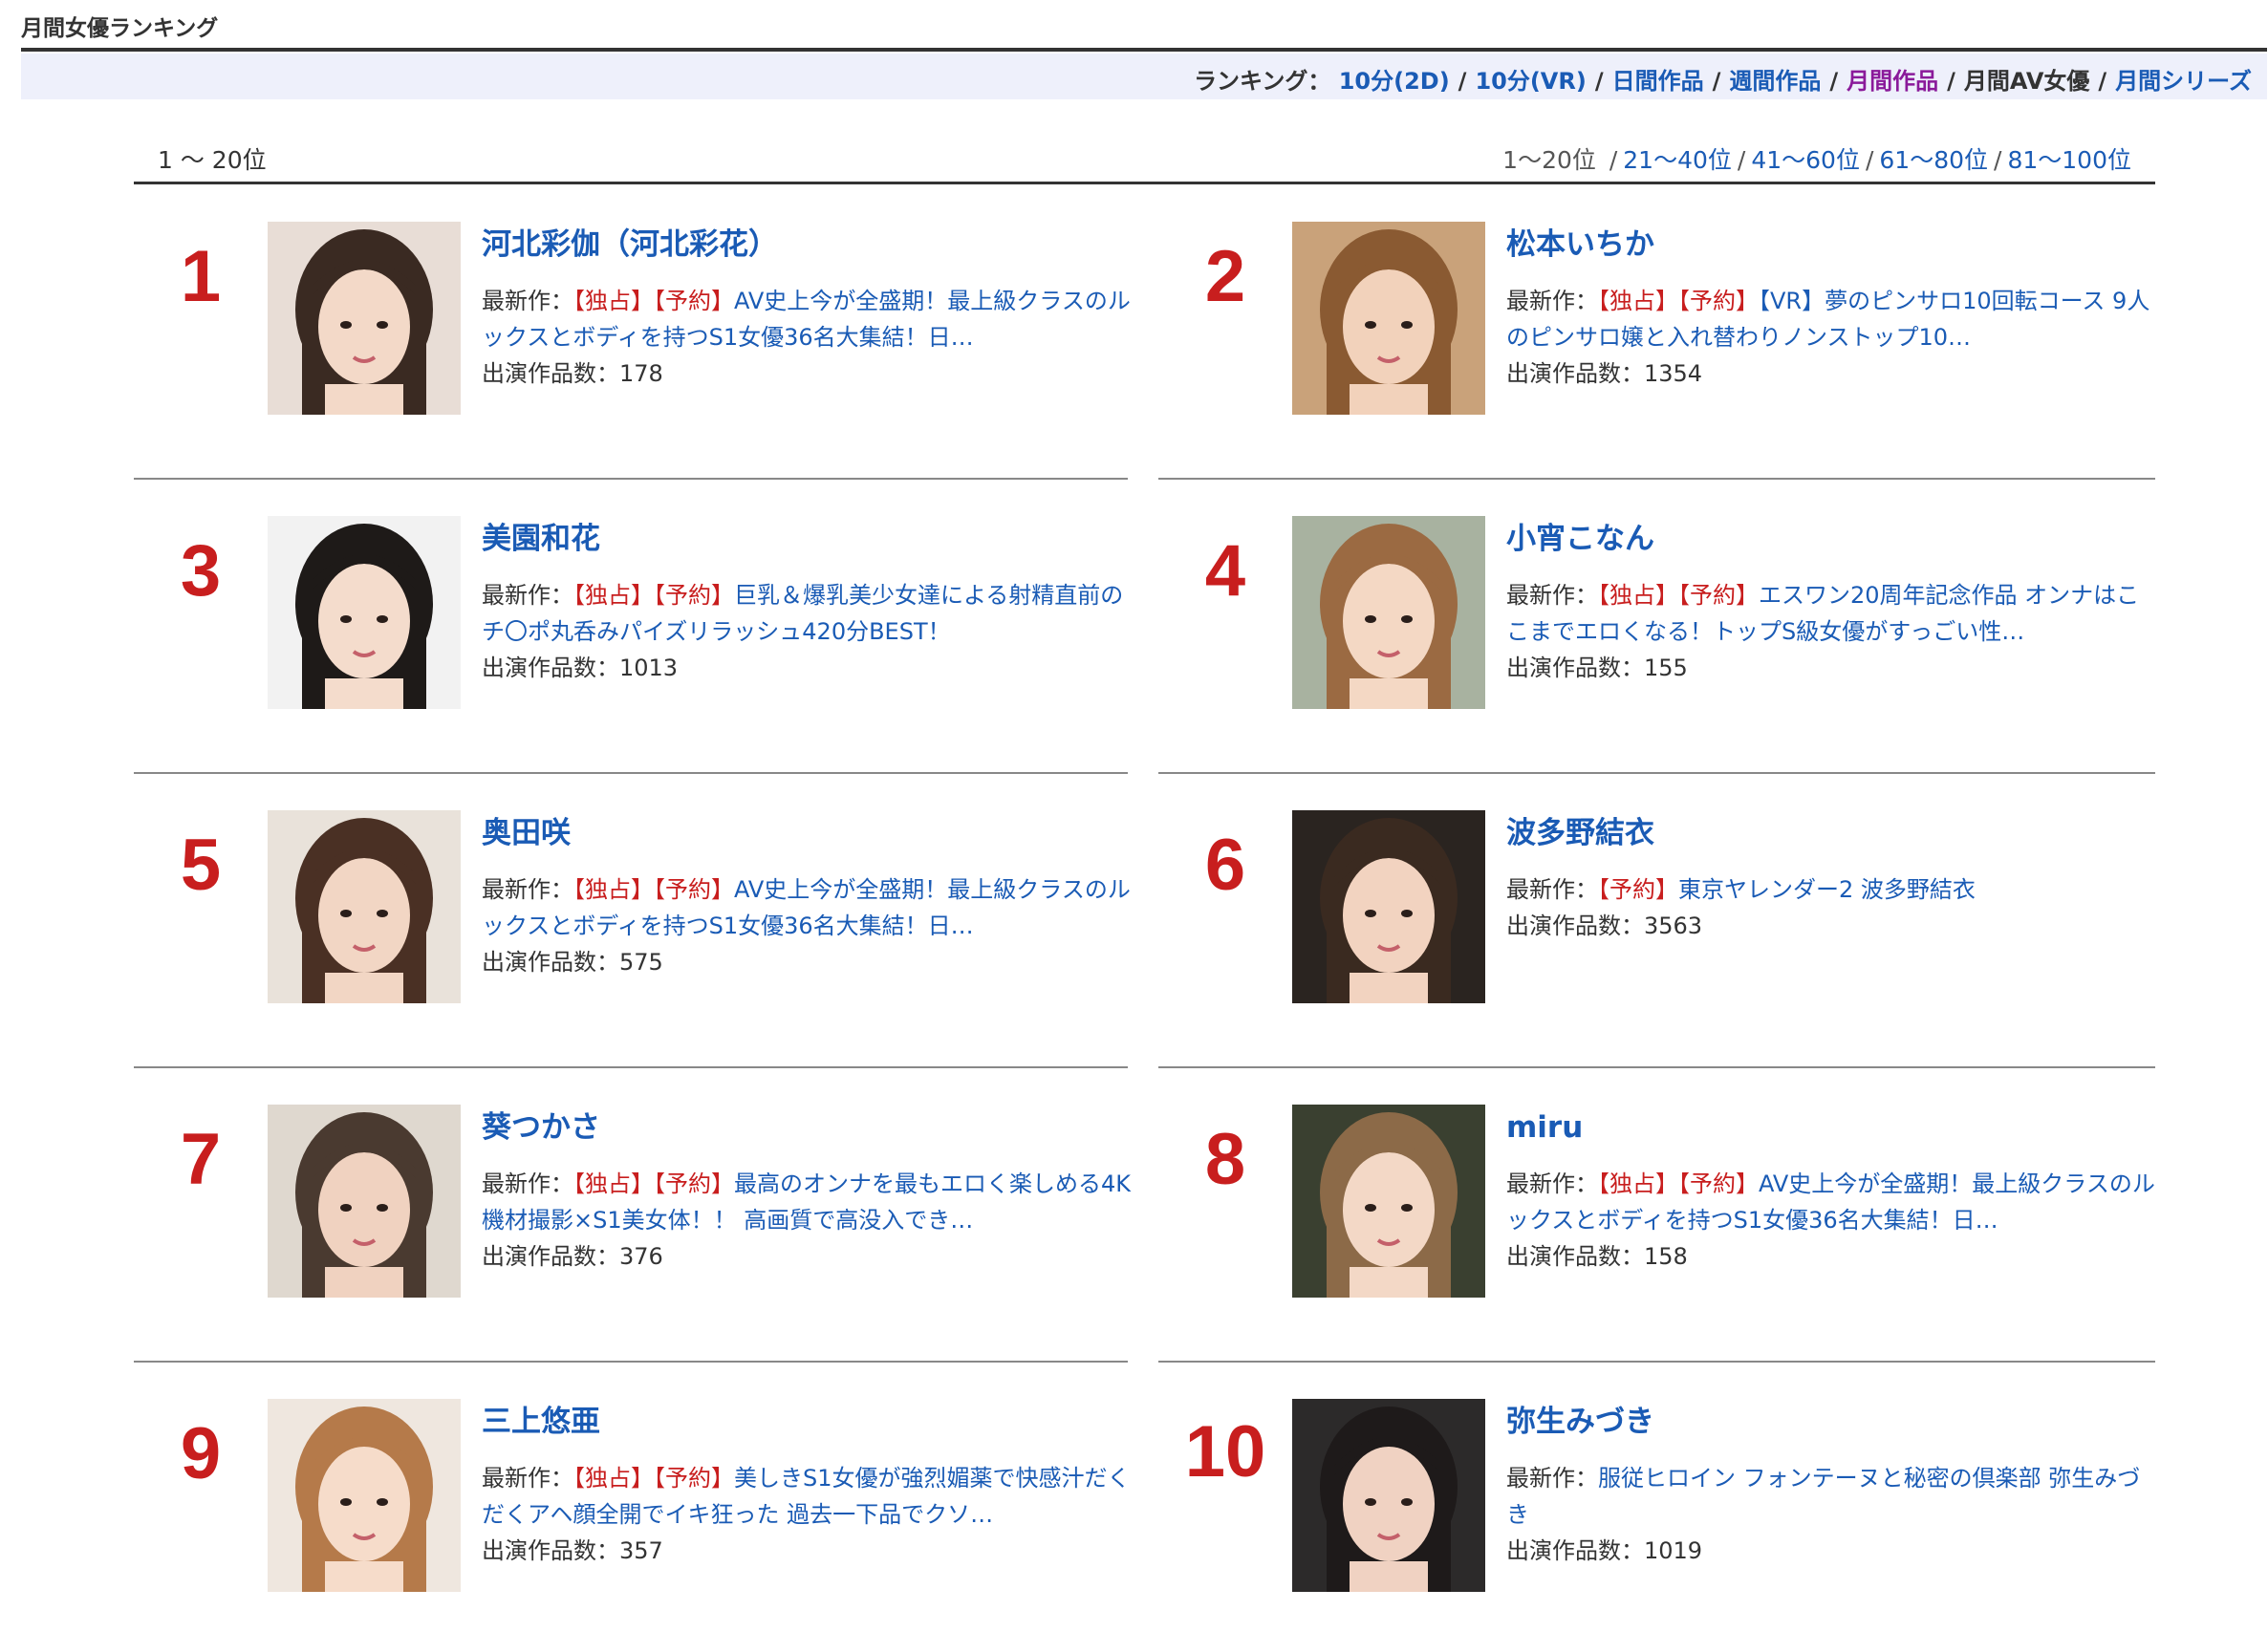 This screenshot has height=1632, width=2268. Describe the element at coordinates (807, 1422) in the screenshot. I see `actress-name-link: 三上悠亜` at that location.